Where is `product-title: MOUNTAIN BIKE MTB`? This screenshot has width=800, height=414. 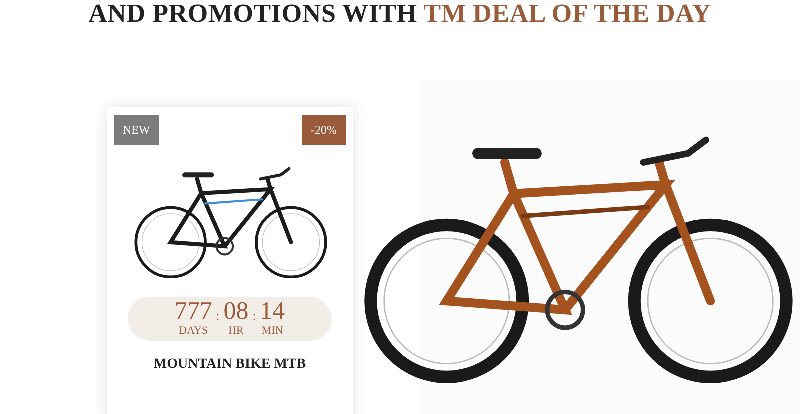 product-title: MOUNTAIN BIKE MTB is located at coordinates (230, 365).